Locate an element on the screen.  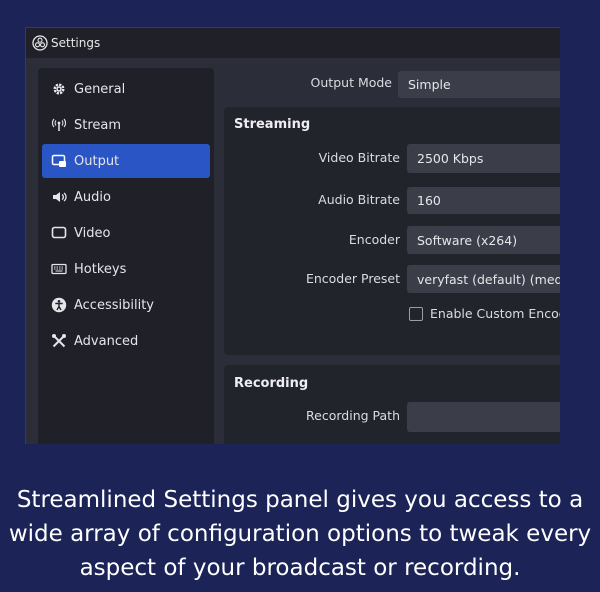
sidebar-item-label: Accessibility is located at coordinates (114, 305).